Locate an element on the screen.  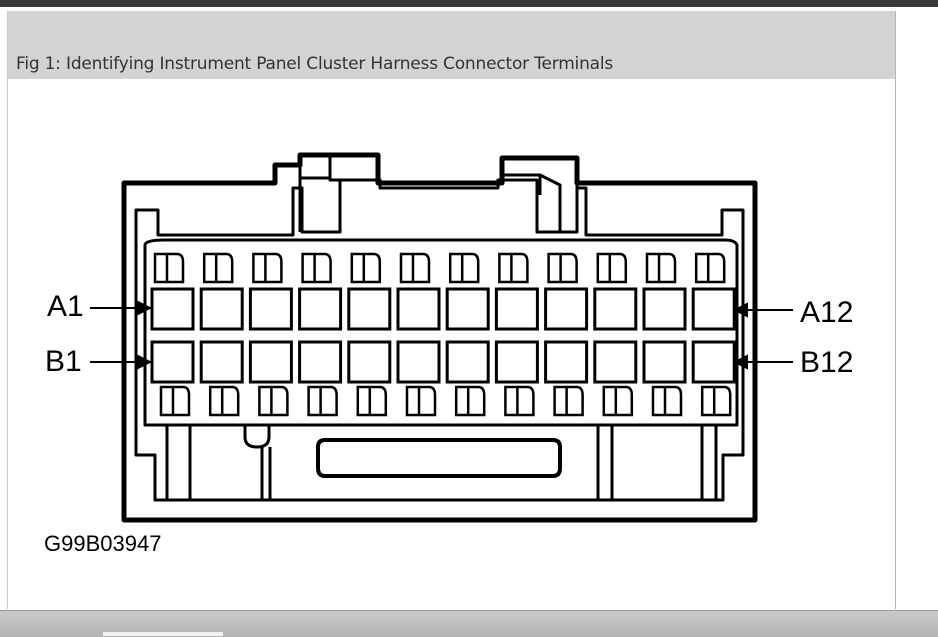
leg-right is located at coordinates (657, 462).